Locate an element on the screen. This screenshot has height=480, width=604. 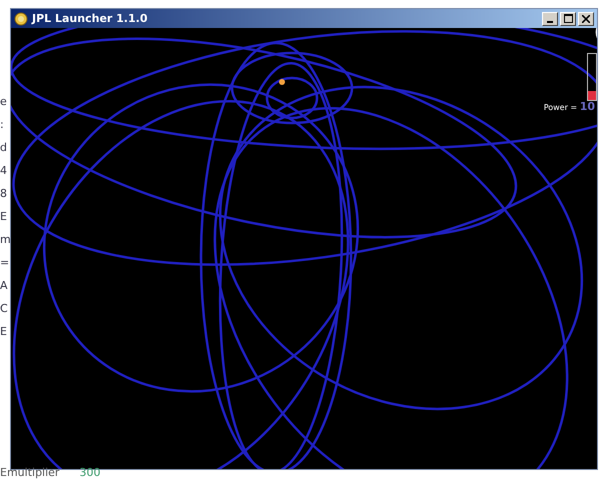
minimize-button is located at coordinates (550, 19).